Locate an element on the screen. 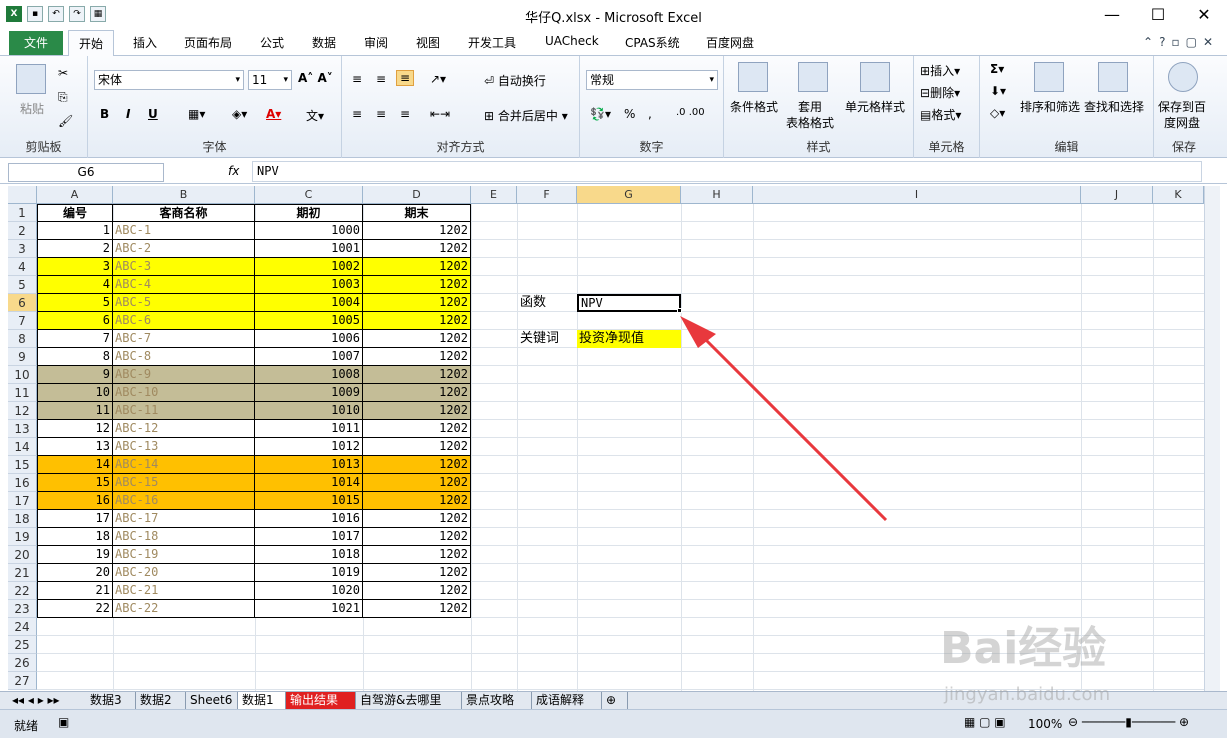 Image resolution: width=1227 pixels, height=738 pixels. row-header: 15 is located at coordinates (22, 465).